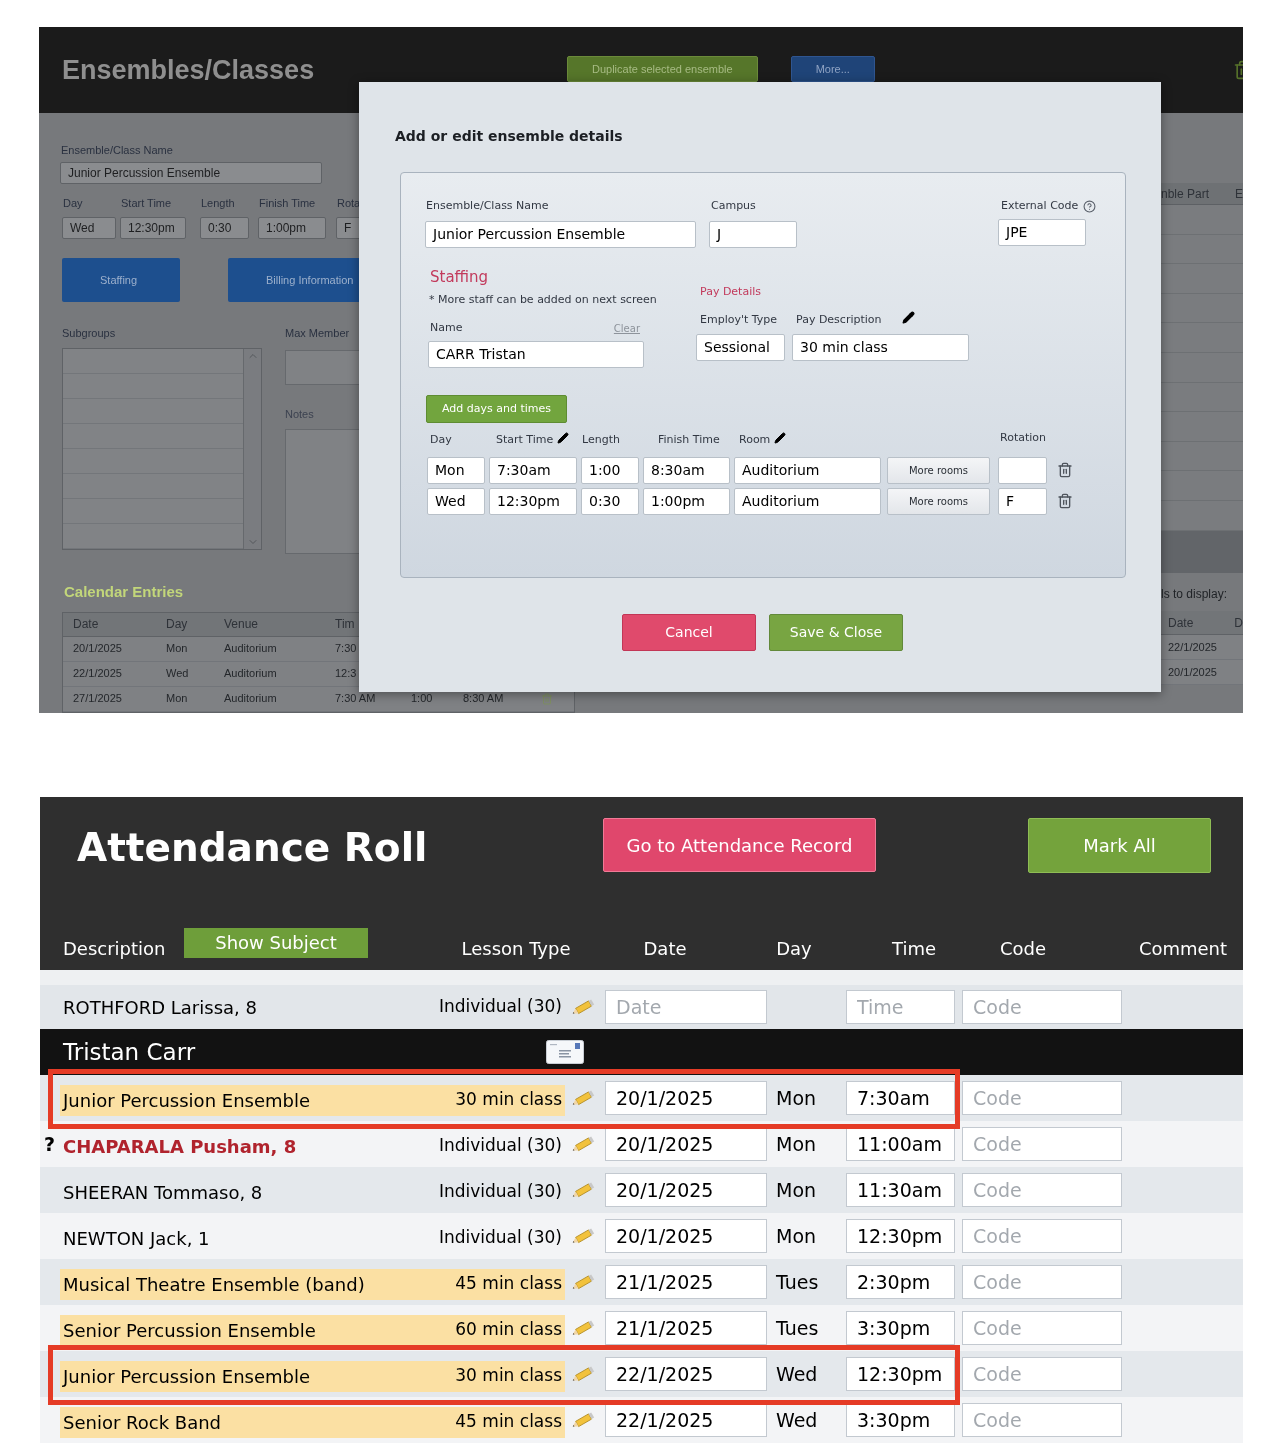 This screenshot has height=1448, width=1284. What do you see at coordinates (610, 470) in the screenshot?
I see `length-field: 1:00` at bounding box center [610, 470].